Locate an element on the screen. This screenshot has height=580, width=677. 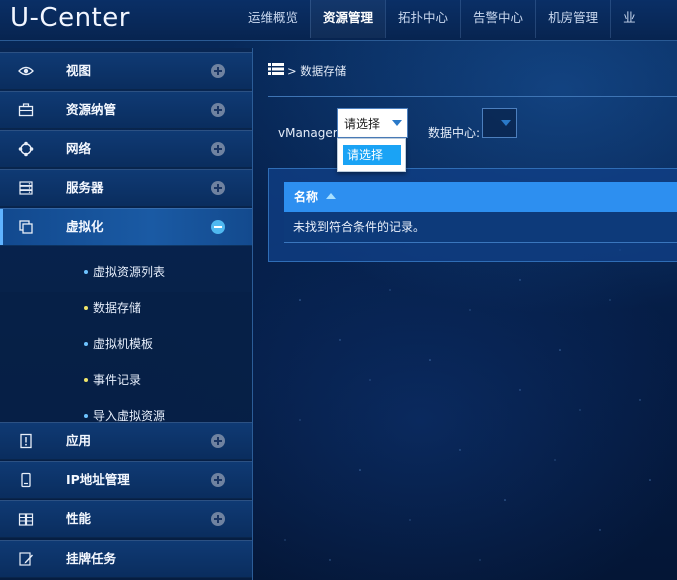
table-header: 名称 is located at coordinates (480, 197).